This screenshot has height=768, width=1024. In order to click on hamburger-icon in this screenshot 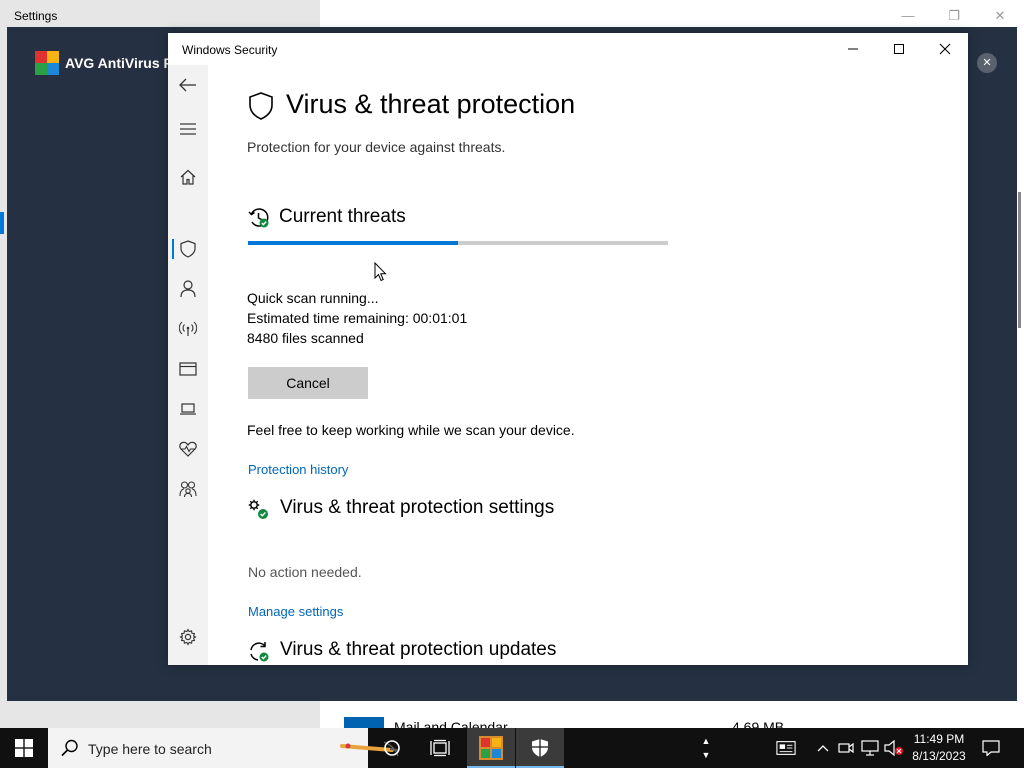, I will do `click(188, 129)`.